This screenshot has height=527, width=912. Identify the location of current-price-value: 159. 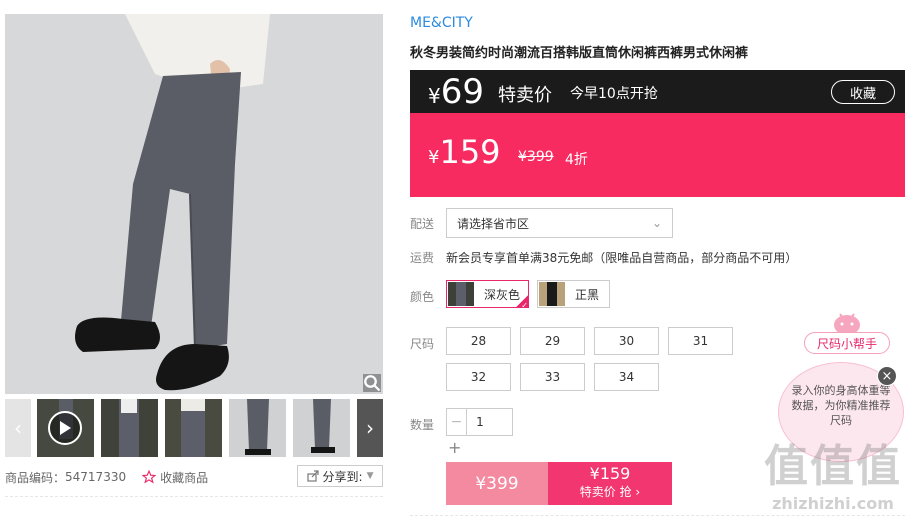
(470, 152).